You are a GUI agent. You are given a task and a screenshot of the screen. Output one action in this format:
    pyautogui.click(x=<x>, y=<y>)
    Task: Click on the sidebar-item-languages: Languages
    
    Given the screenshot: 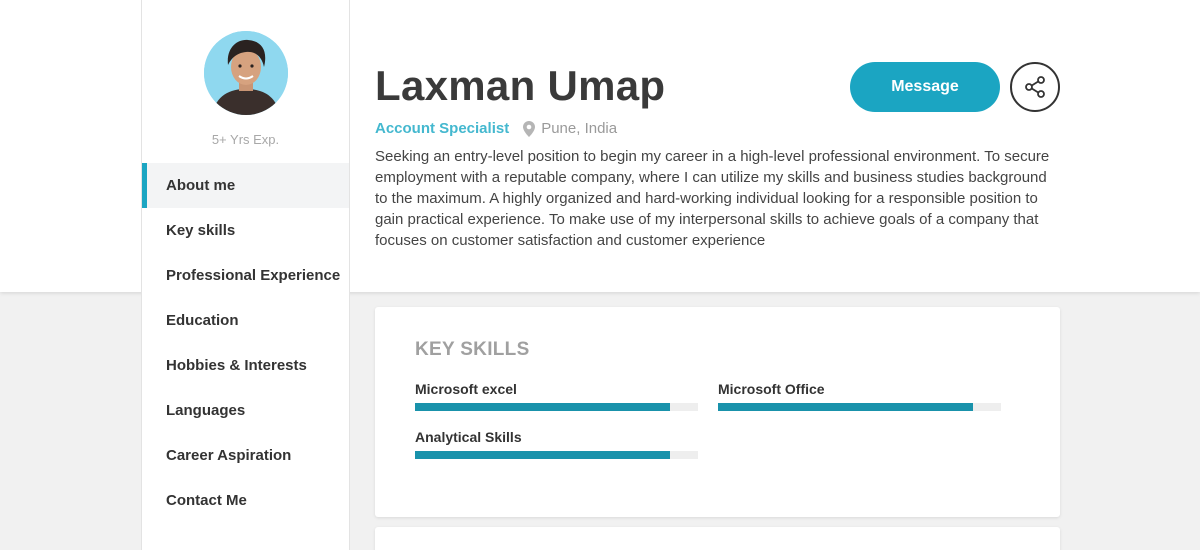 What is the action you would take?
    pyautogui.click(x=245, y=410)
    